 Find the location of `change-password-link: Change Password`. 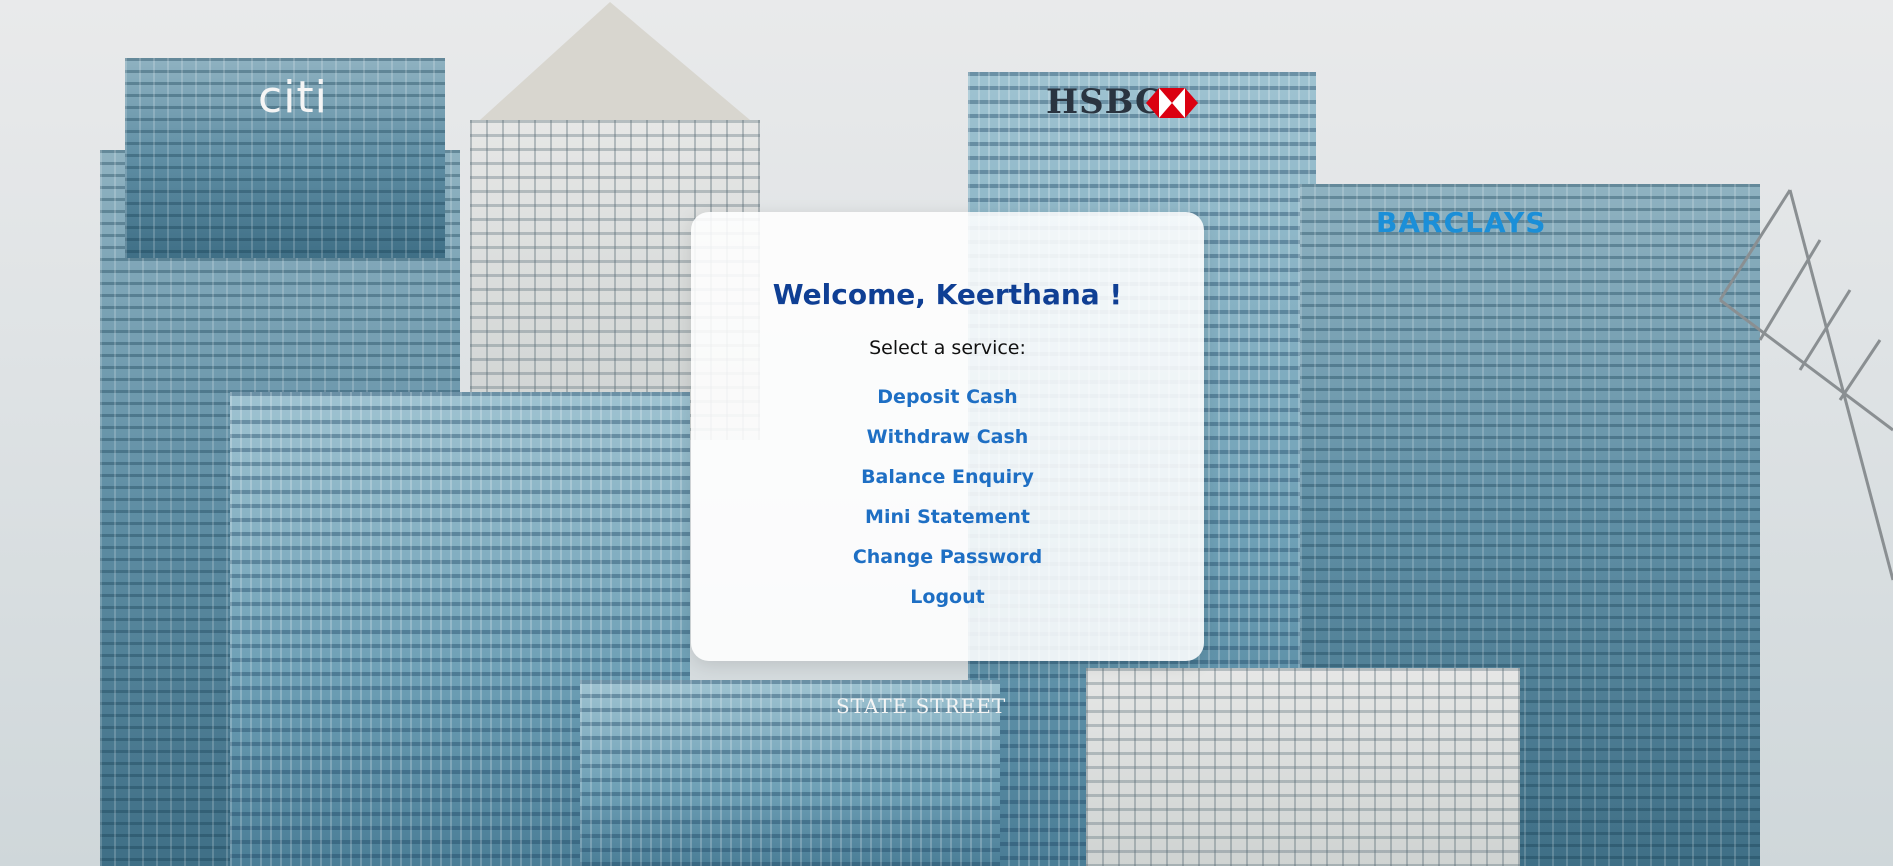

change-password-link: Change Password is located at coordinates (947, 557).